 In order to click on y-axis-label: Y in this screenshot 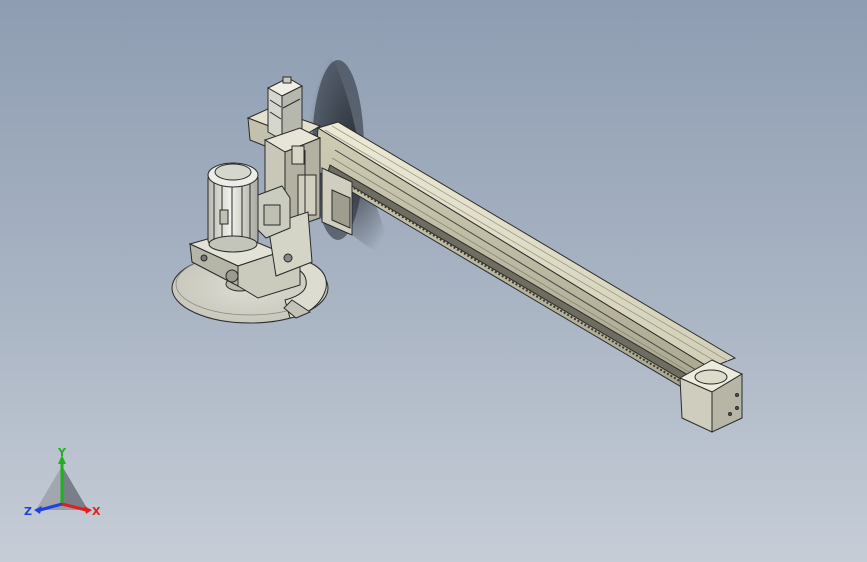, I will do `click(62, 453)`.